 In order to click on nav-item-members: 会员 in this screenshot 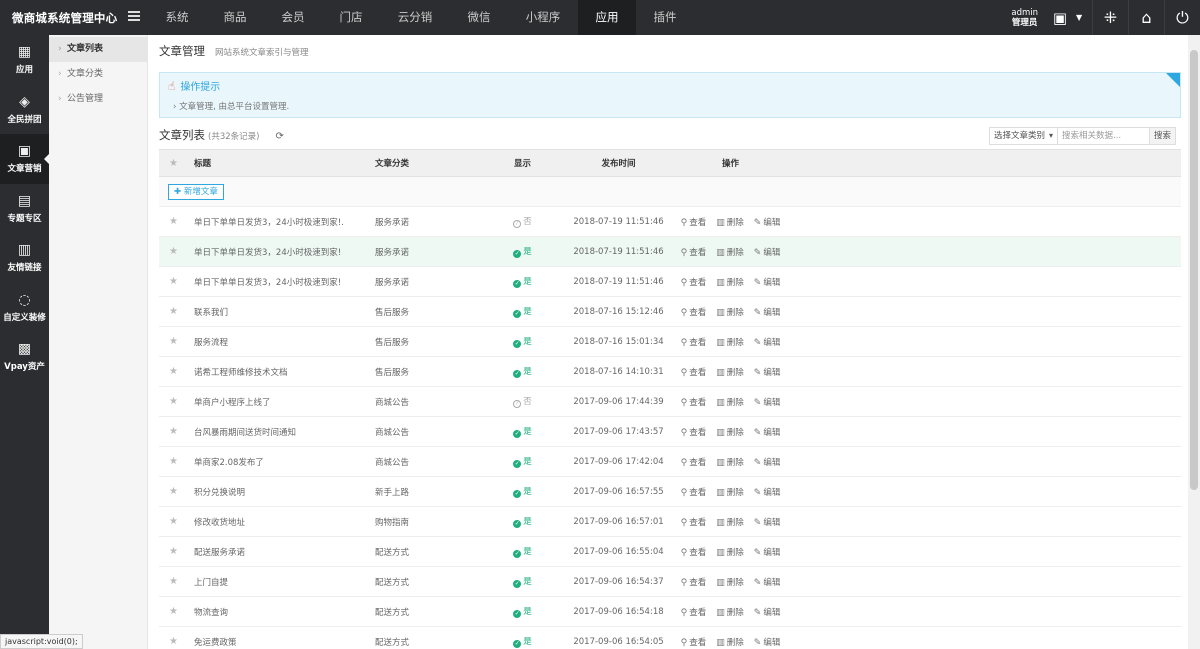, I will do `click(293, 17)`.